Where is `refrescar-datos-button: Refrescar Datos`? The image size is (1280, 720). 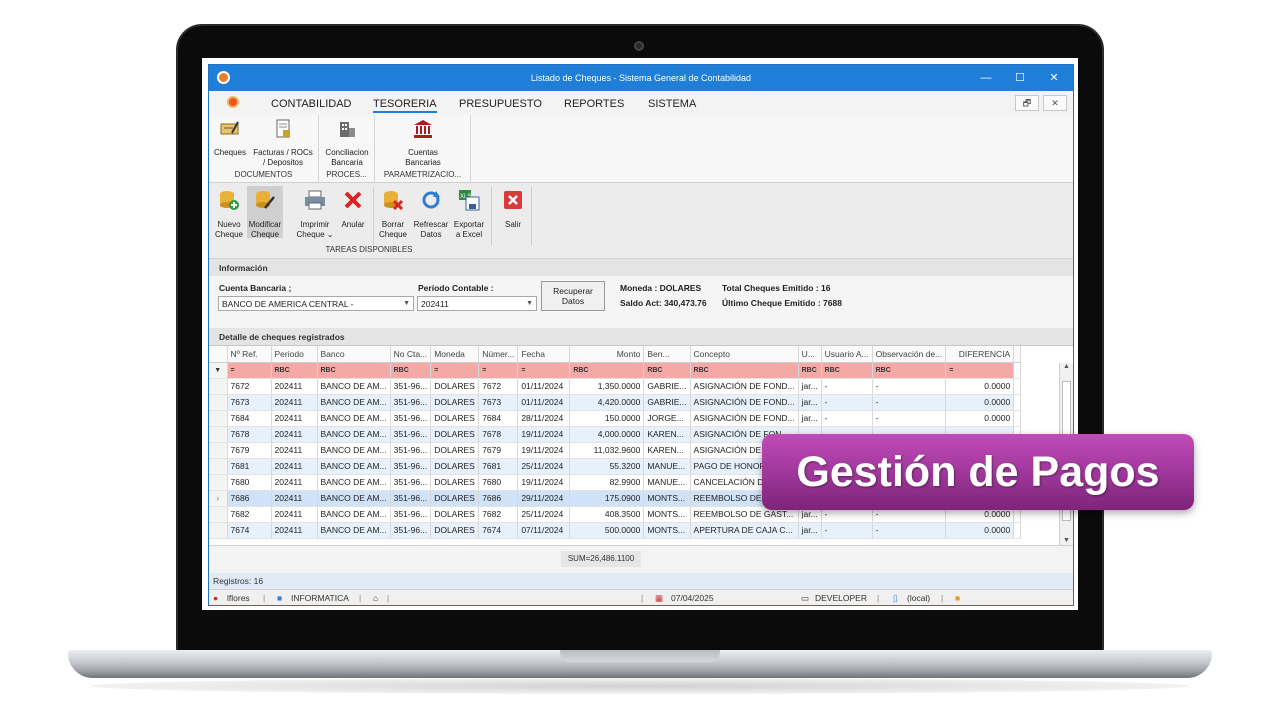 refrescar-datos-button: Refrescar Datos is located at coordinates (431, 214).